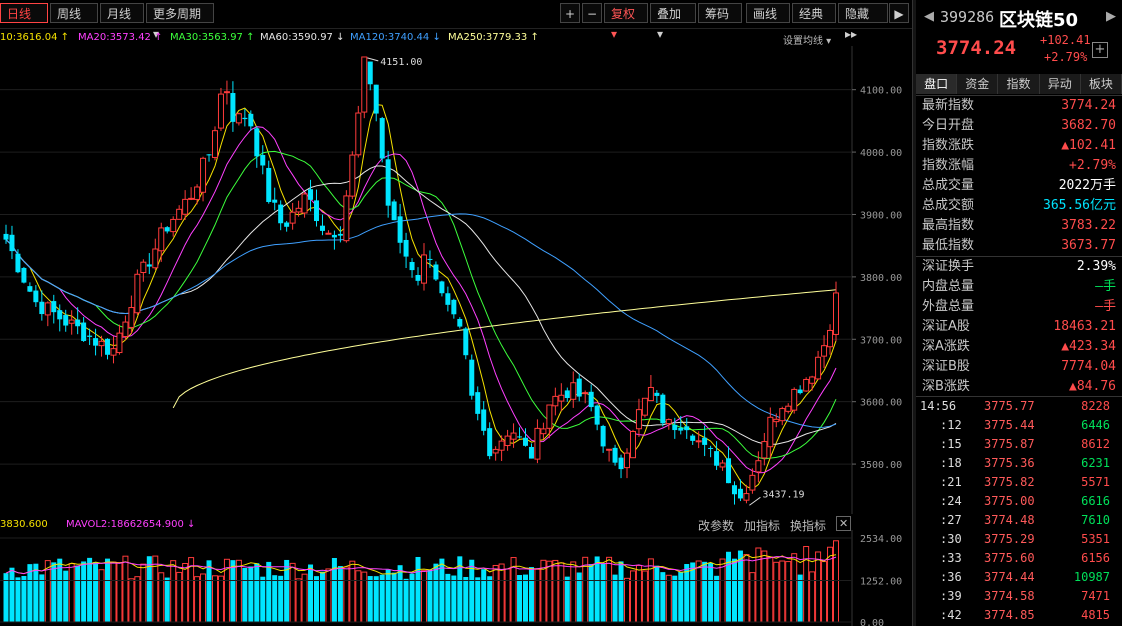 The image size is (1122, 626). Describe the element at coordinates (807, 39) in the screenshot. I see `ma-settings-button: 设置均线 ▾` at that location.